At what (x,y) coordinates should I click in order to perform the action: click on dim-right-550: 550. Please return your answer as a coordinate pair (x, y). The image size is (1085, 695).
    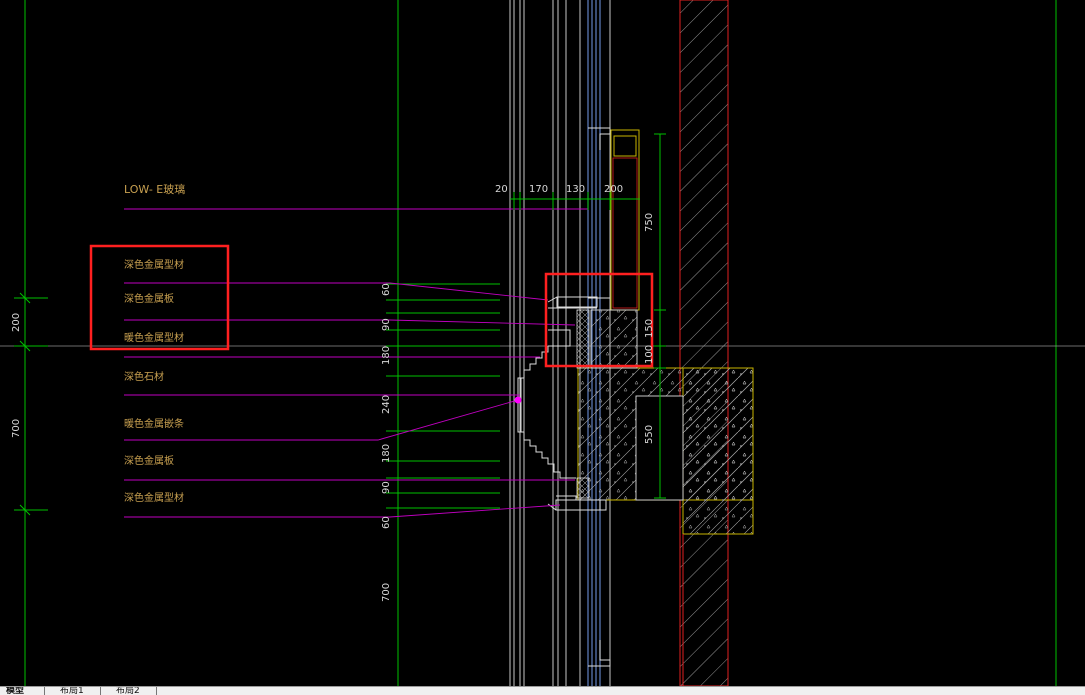
    Looking at the image, I should click on (649, 434).